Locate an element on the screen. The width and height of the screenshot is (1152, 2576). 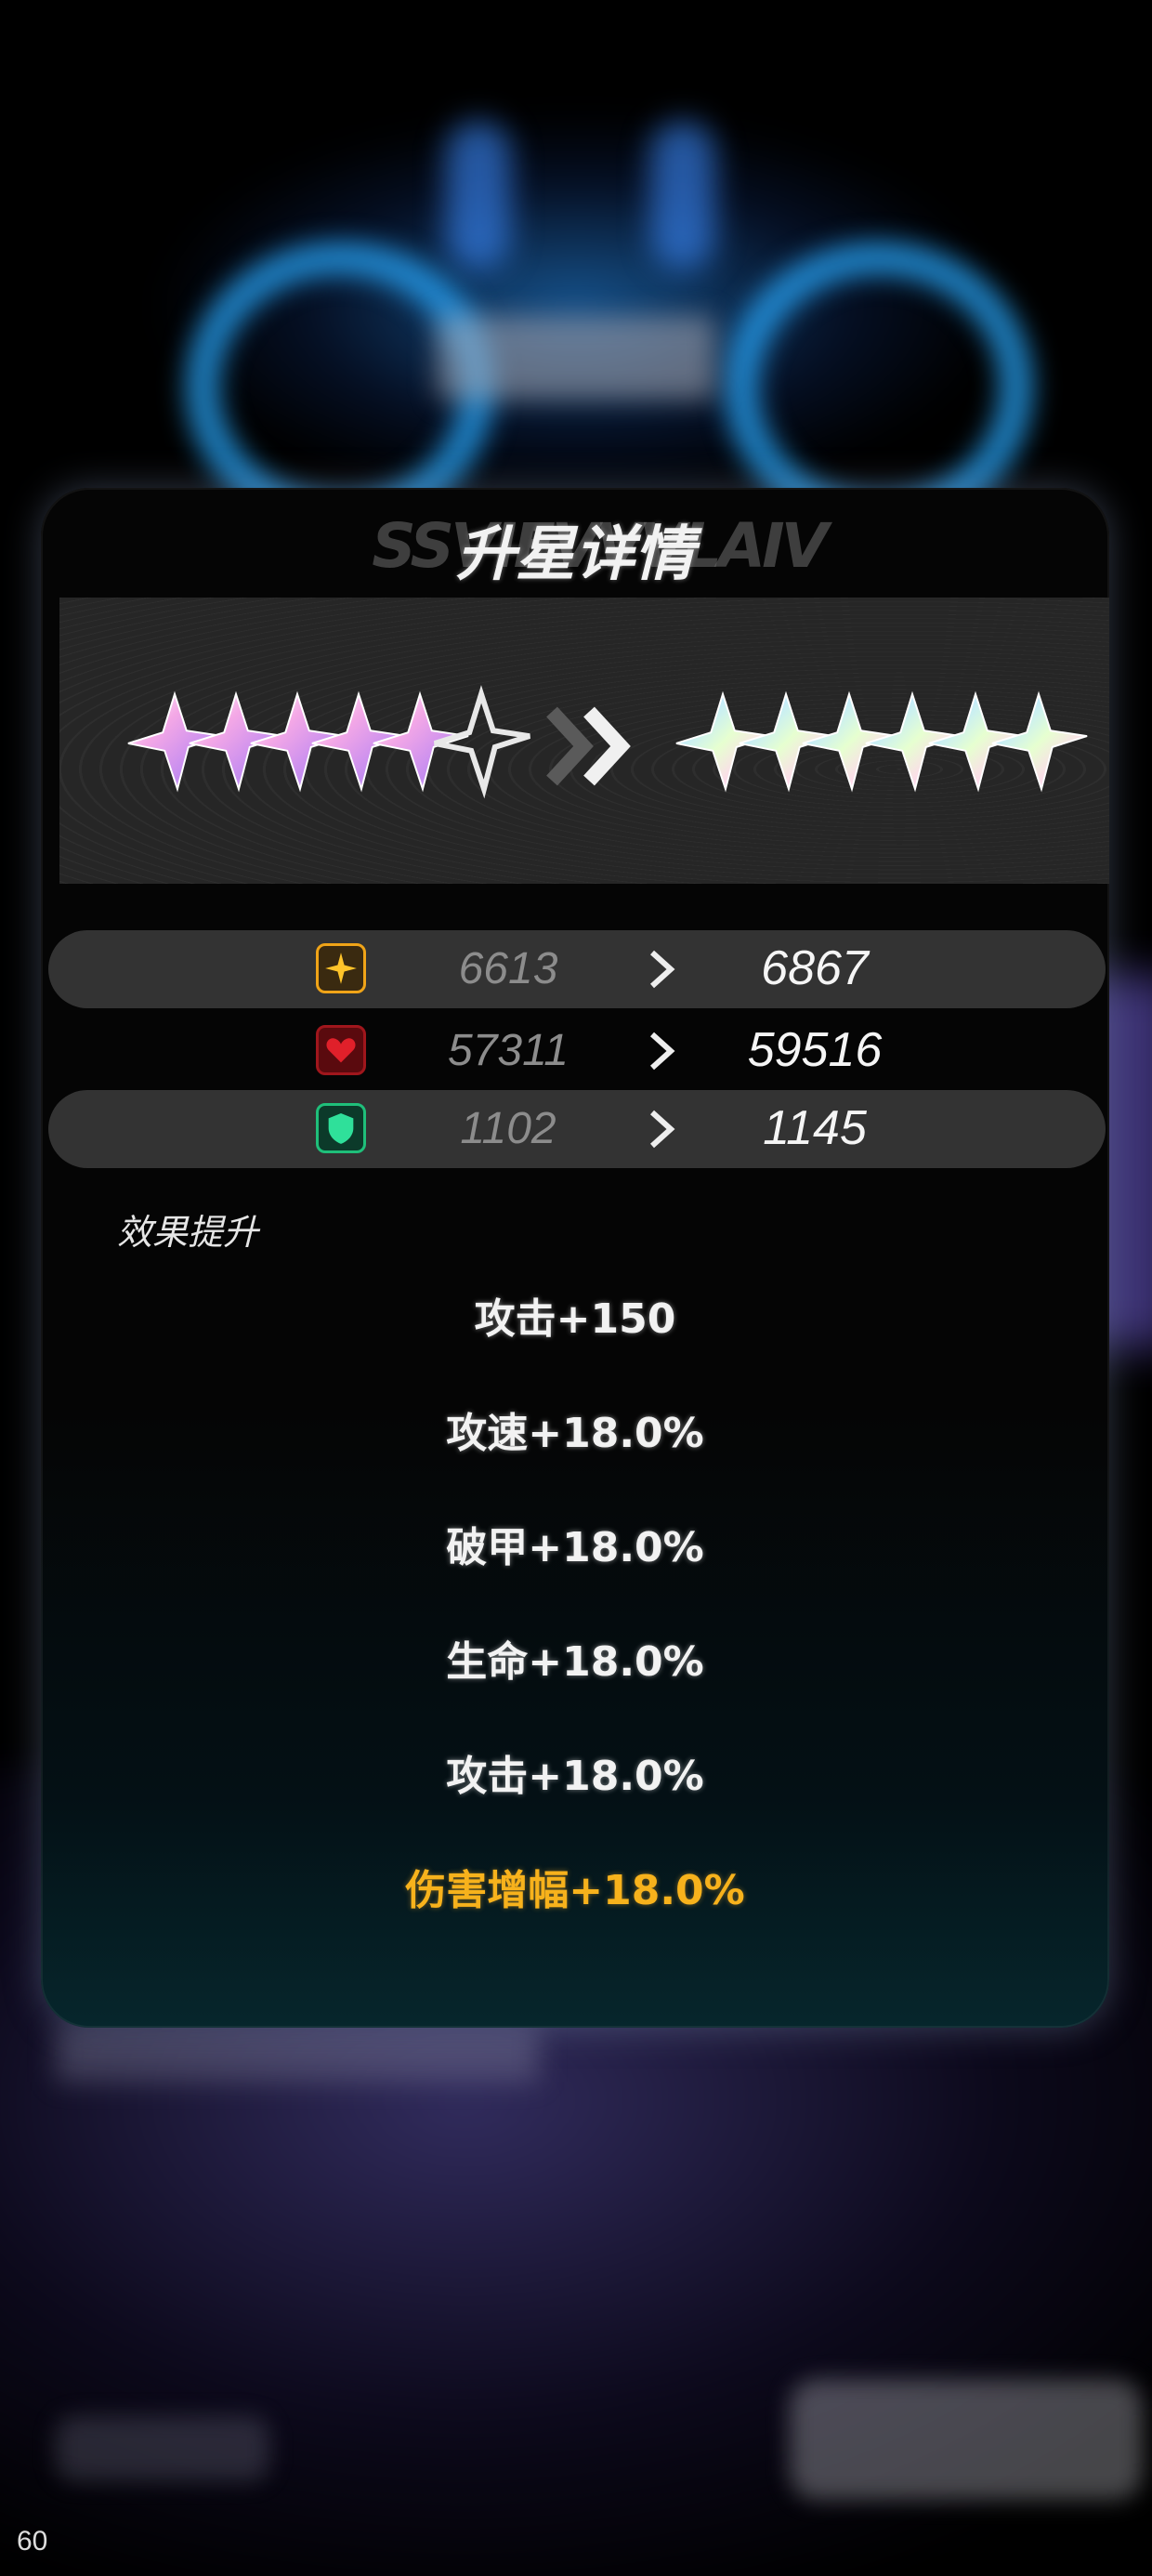
effect-item: 生命+18.0% is located at coordinates (575, 1662).